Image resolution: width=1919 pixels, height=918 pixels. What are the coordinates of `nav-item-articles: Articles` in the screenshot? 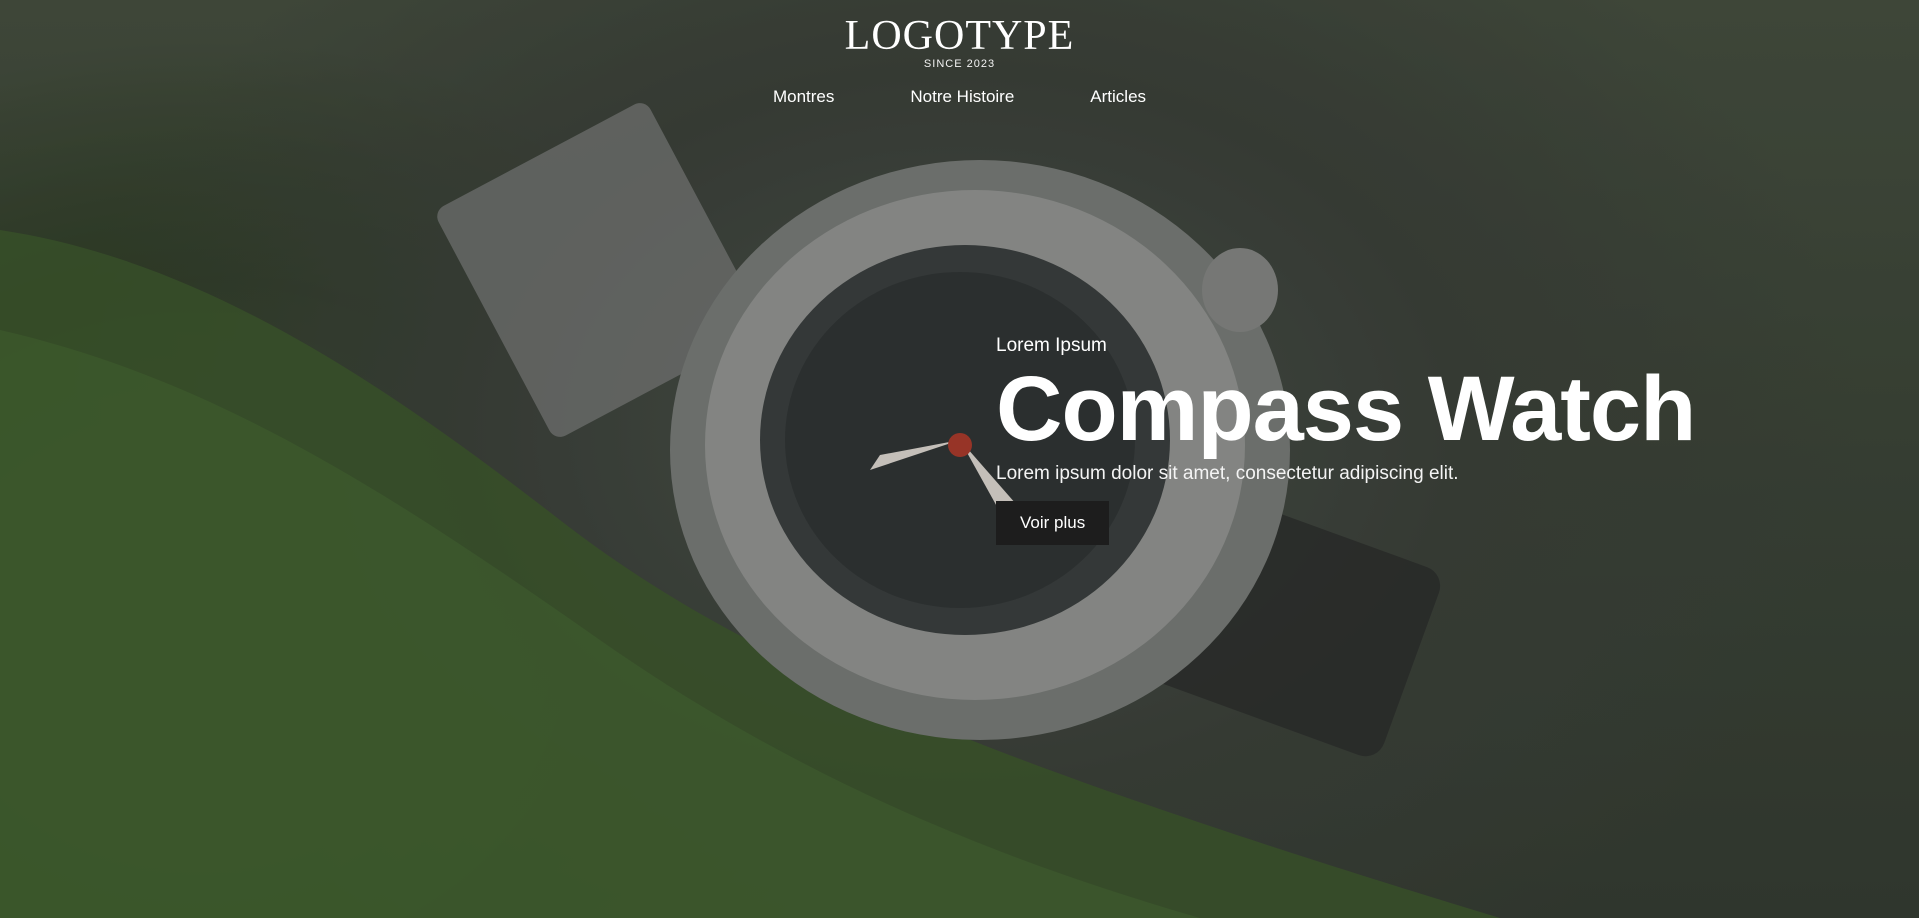 It's located at (1118, 97).